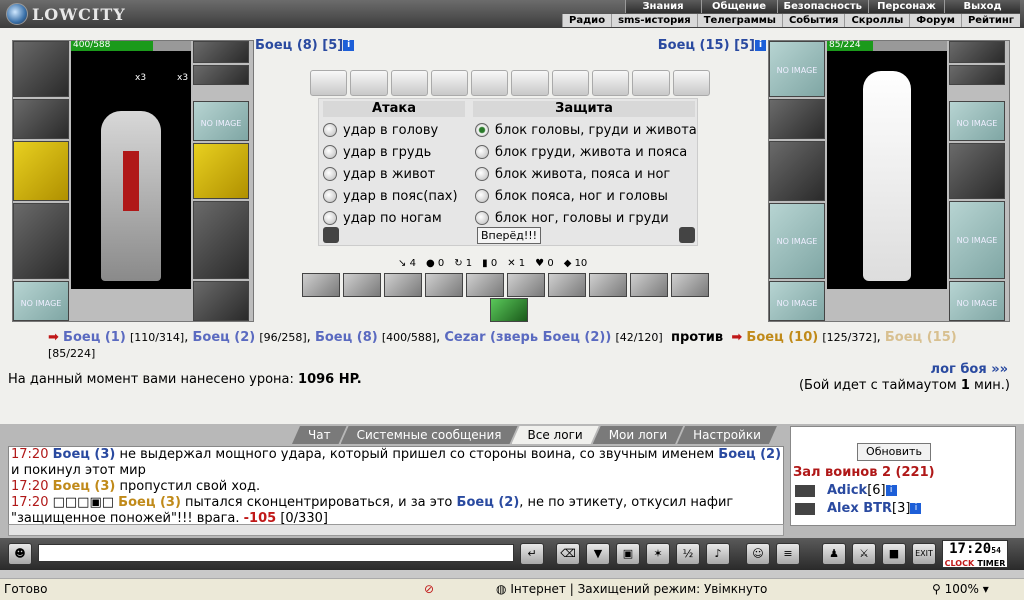 Image resolution: width=1024 pixels, height=600 pixels. Describe the element at coordinates (380, 130) in the screenshot. I see `attack-option-head: удар в голову` at that location.